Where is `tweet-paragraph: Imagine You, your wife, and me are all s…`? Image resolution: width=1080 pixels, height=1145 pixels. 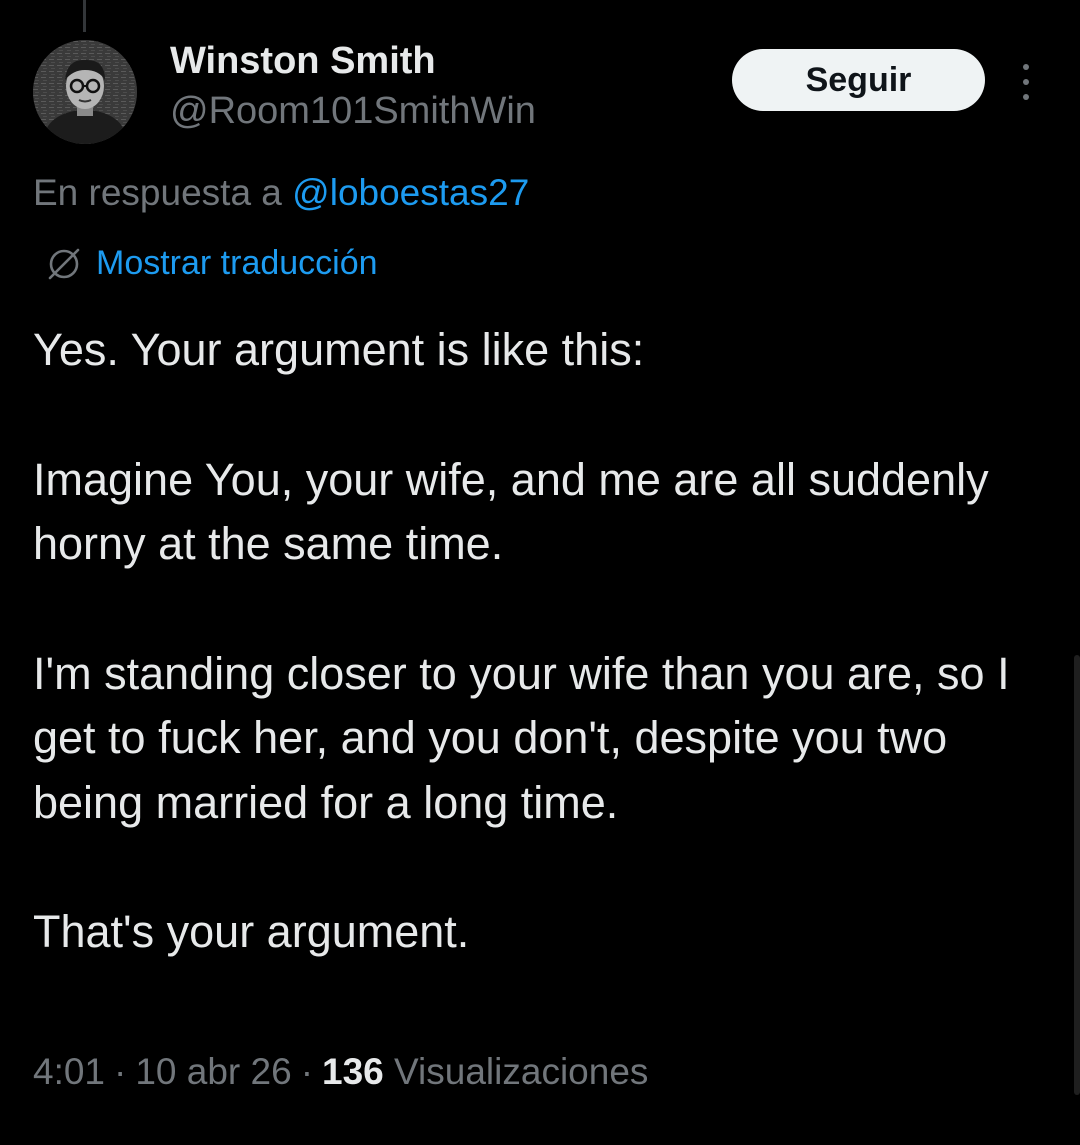
tweet-paragraph: Imagine You, your wife, and me are all s… is located at coordinates (511, 511).